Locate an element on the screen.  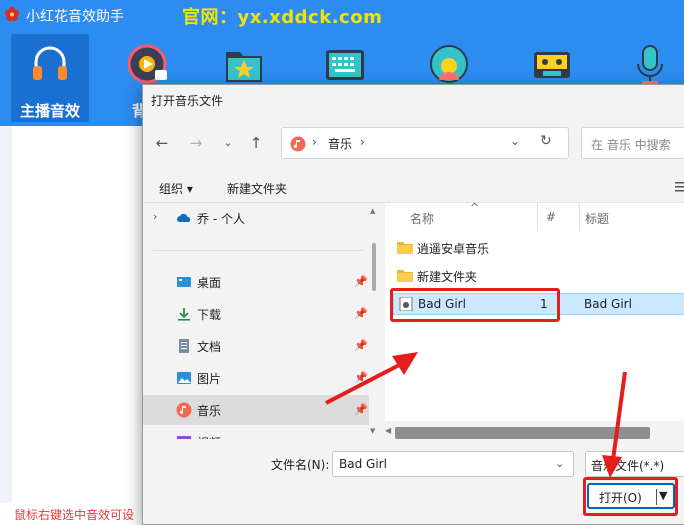
tool-label: 主播音效 is located at coordinates (49, 111).